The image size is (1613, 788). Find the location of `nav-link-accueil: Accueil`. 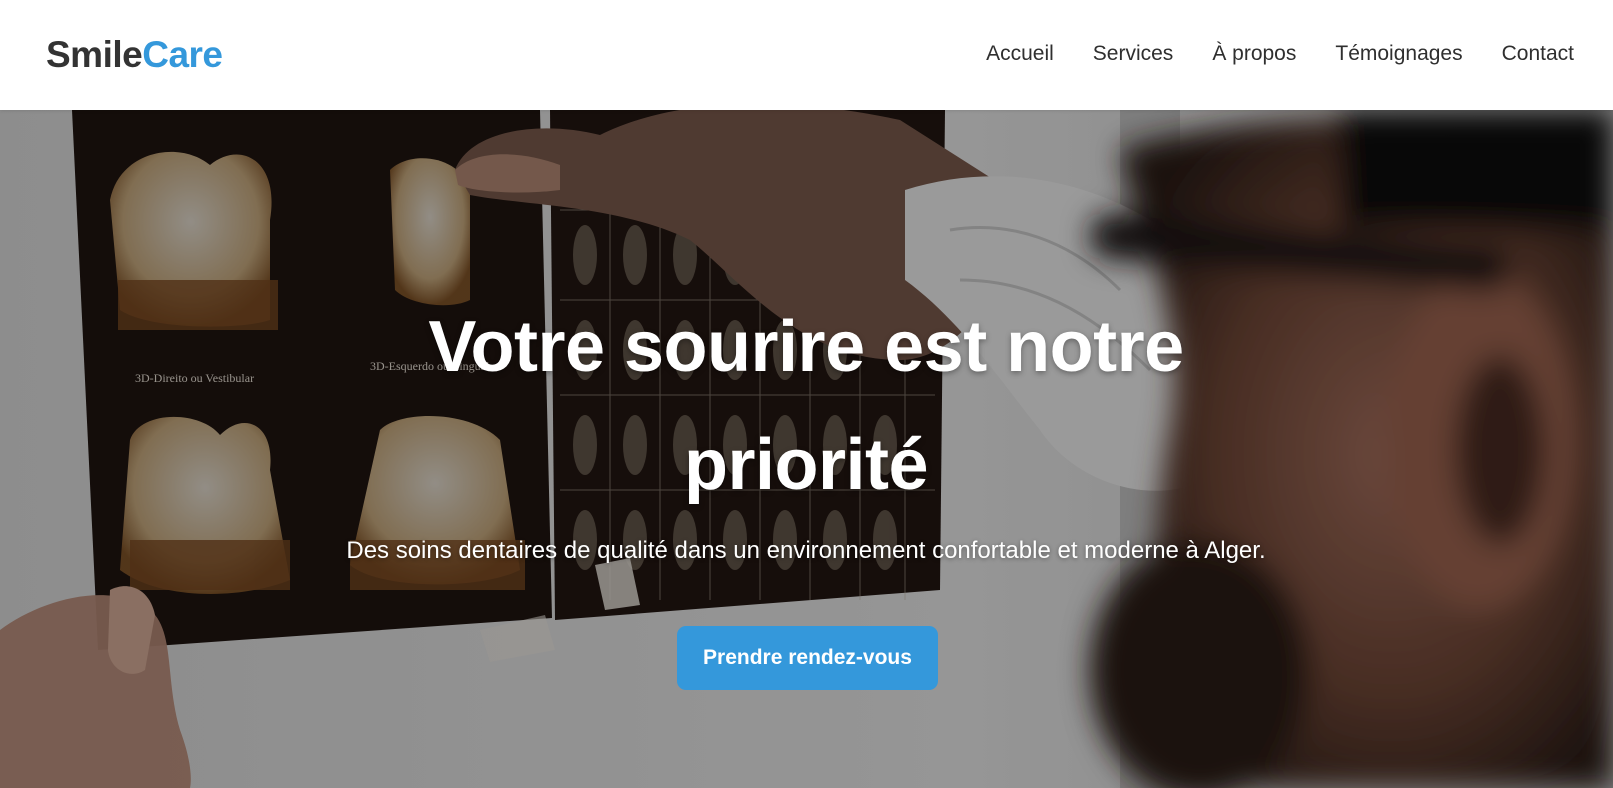

nav-link-accueil: Accueil is located at coordinates (1020, 54).